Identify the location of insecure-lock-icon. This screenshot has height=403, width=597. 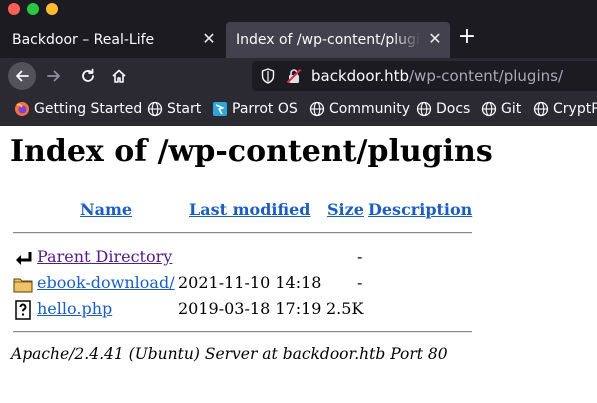
(294, 76).